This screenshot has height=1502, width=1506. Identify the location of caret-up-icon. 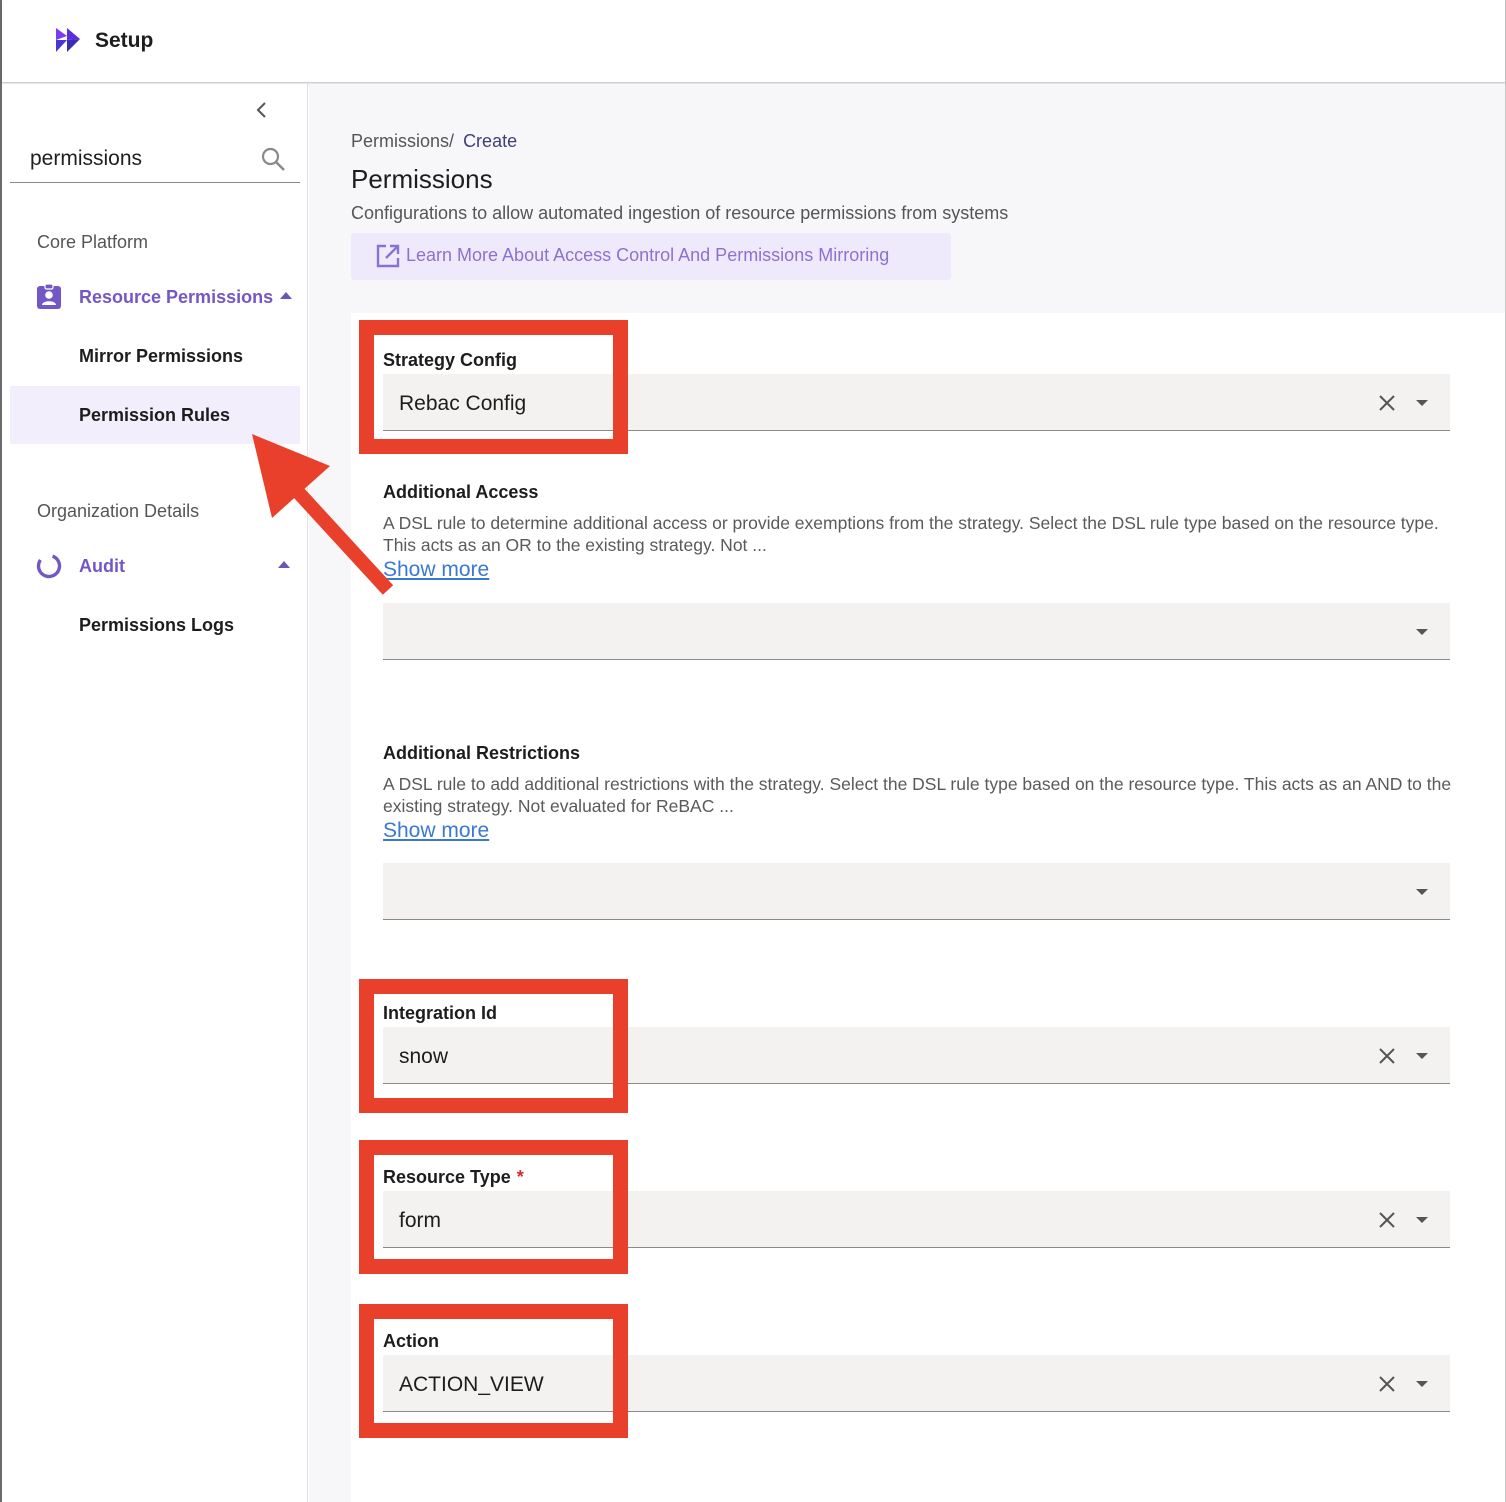
(286, 295).